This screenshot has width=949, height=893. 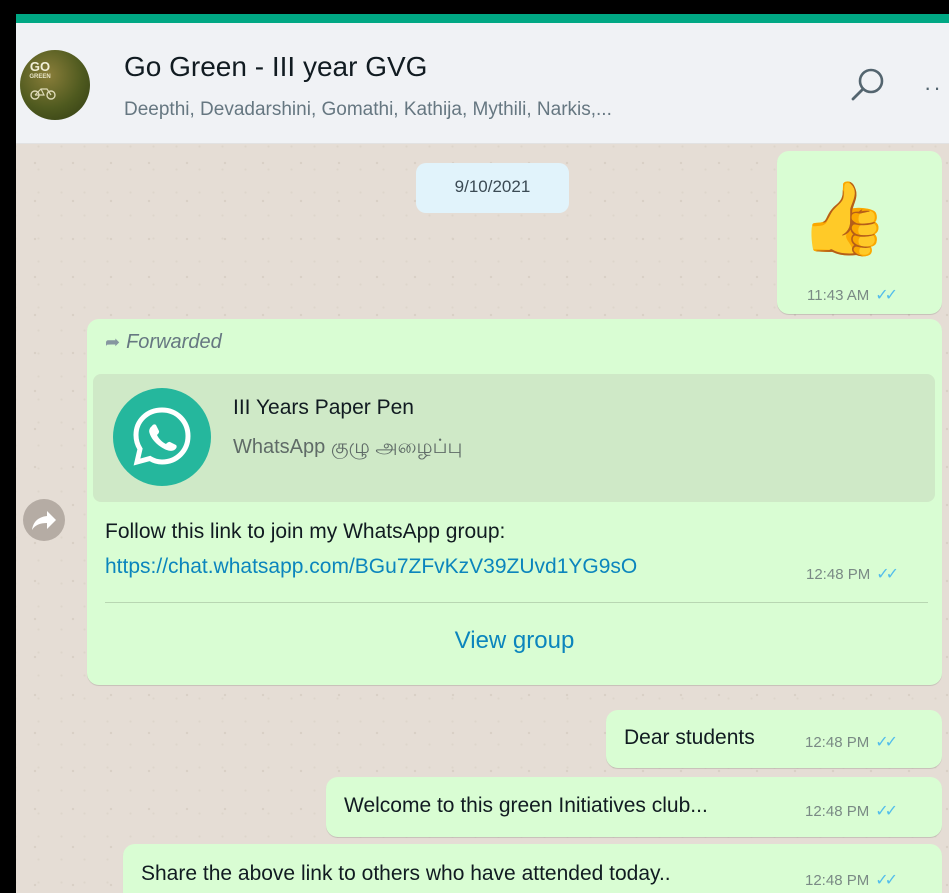 What do you see at coordinates (492, 188) in the screenshot?
I see `date-divider: 9/10/2021` at bounding box center [492, 188].